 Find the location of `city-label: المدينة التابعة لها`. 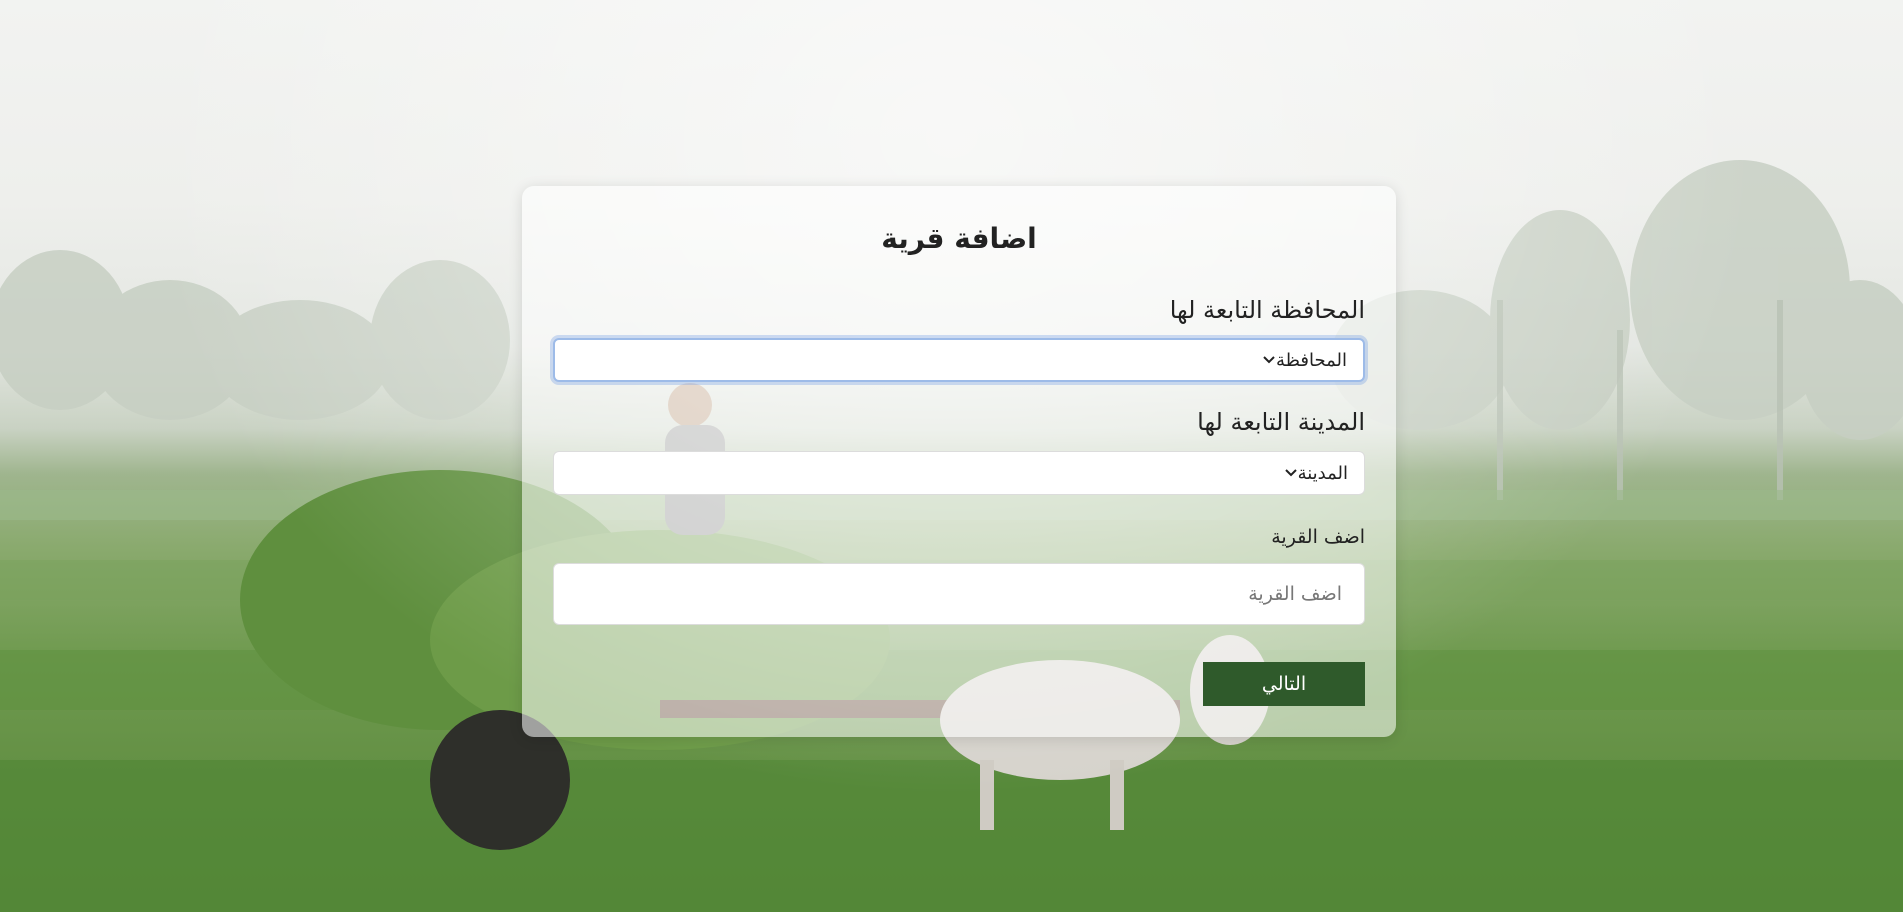

city-label: المدينة التابعة لها is located at coordinates (1281, 422).